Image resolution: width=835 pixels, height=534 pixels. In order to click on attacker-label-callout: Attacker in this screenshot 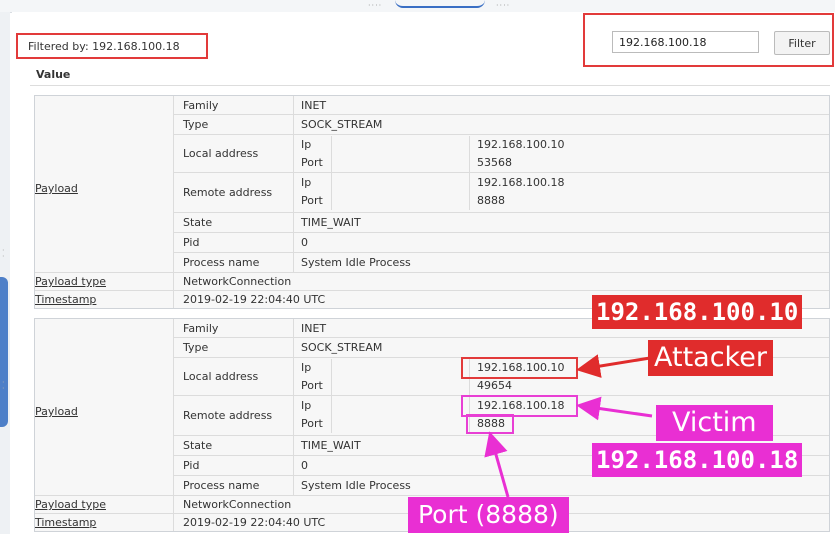, I will do `click(710, 358)`.